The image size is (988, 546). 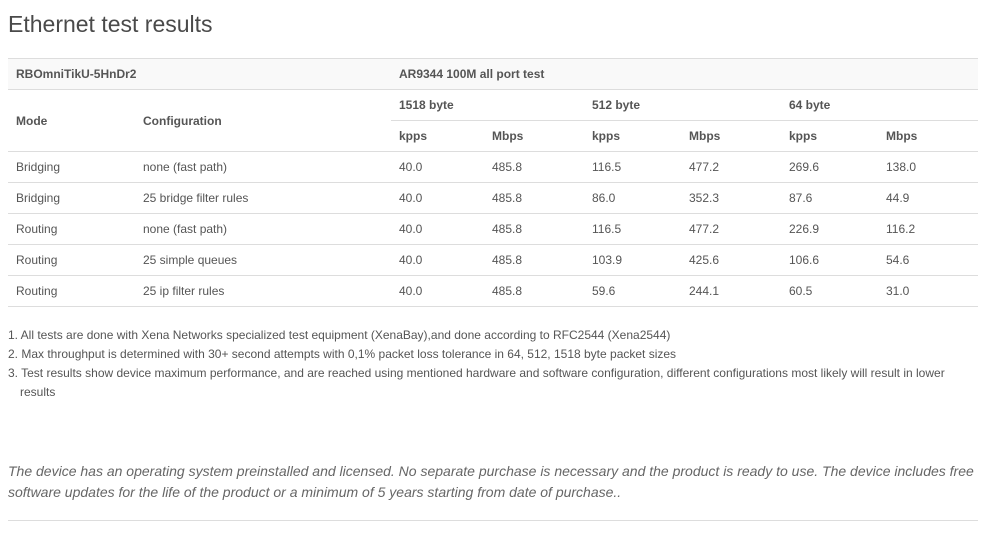 I want to click on packet-size-64-header: 64 byte, so click(x=880, y=105).